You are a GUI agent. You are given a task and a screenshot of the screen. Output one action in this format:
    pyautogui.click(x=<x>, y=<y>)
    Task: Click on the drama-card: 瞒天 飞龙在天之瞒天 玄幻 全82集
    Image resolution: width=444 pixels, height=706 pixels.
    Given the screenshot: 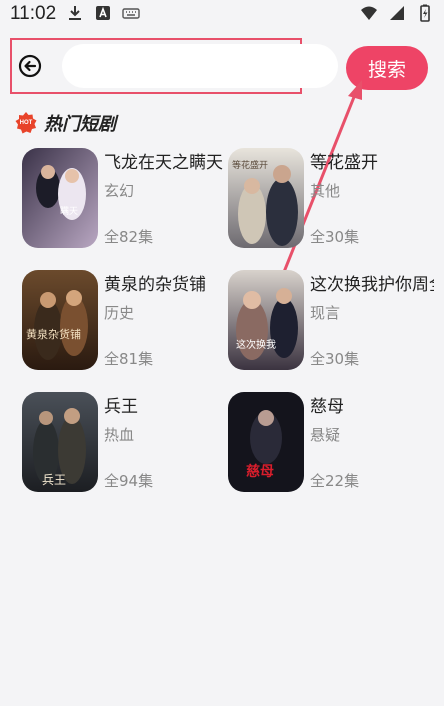 What is the action you would take?
    pyautogui.click(x=125, y=198)
    